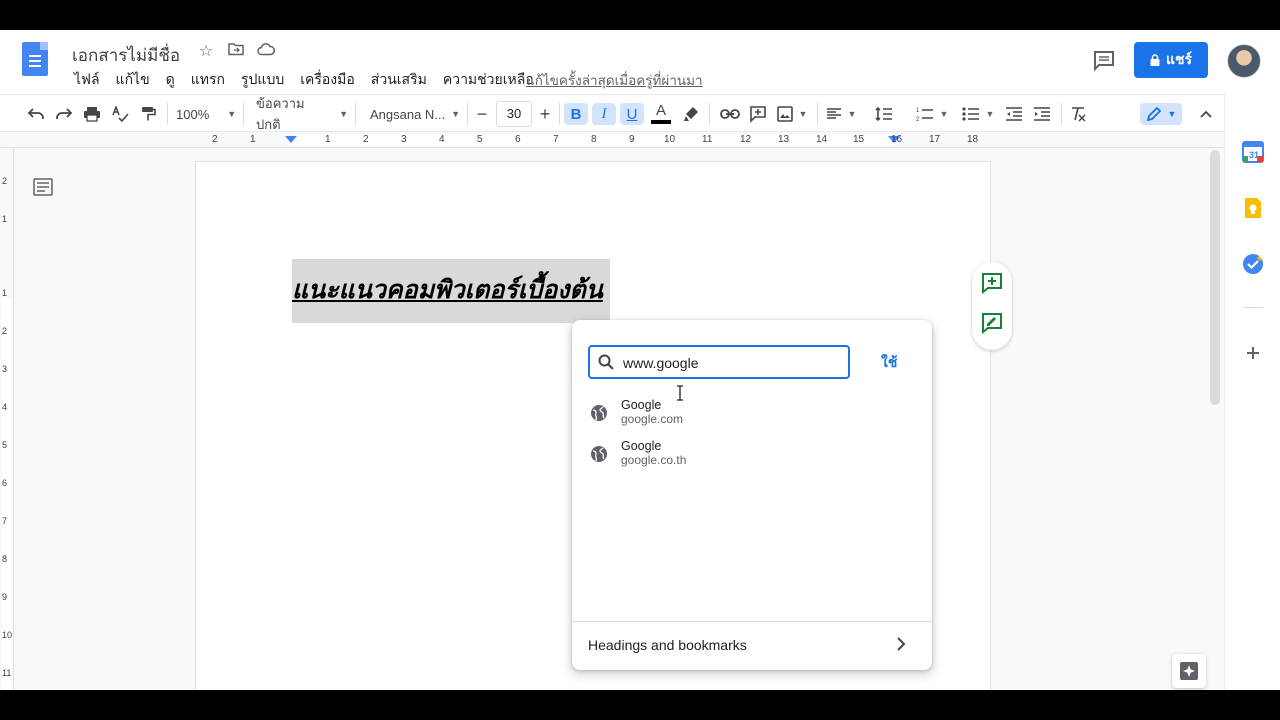  What do you see at coordinates (36, 114) in the screenshot?
I see `undo-icon` at bounding box center [36, 114].